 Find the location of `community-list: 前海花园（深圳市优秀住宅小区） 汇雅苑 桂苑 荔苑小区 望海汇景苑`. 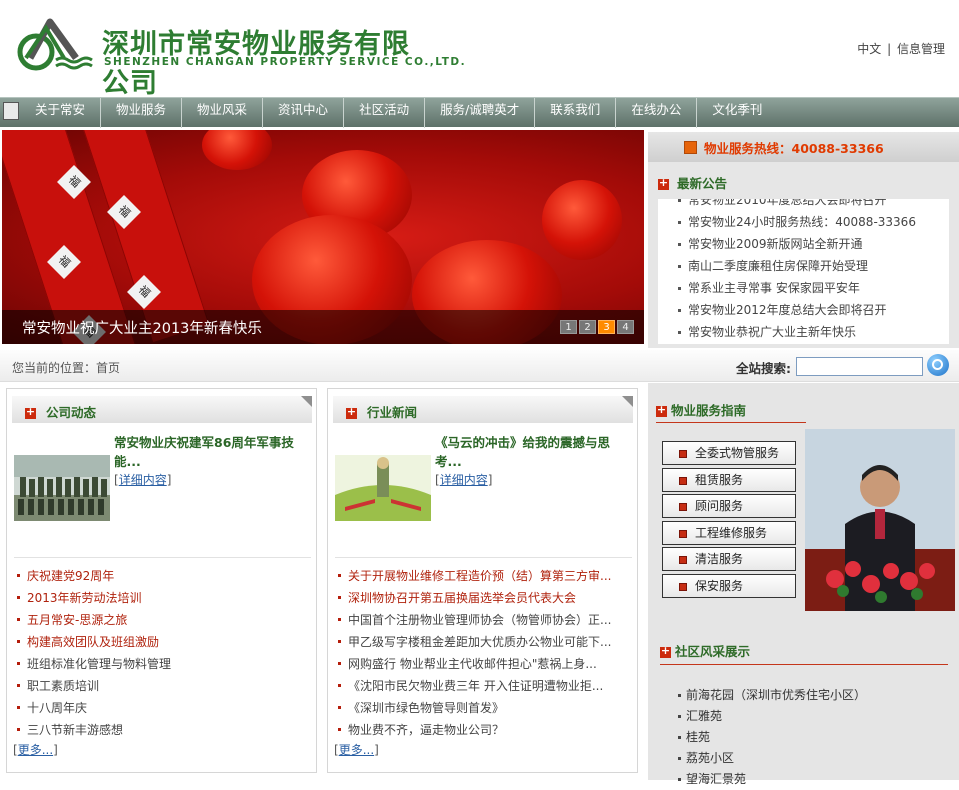

community-list: 前海花园（深圳市优秀住宅小区） 汇雅苑 桂苑 荔苑小区 望海汇景苑 is located at coordinates (772, 737).